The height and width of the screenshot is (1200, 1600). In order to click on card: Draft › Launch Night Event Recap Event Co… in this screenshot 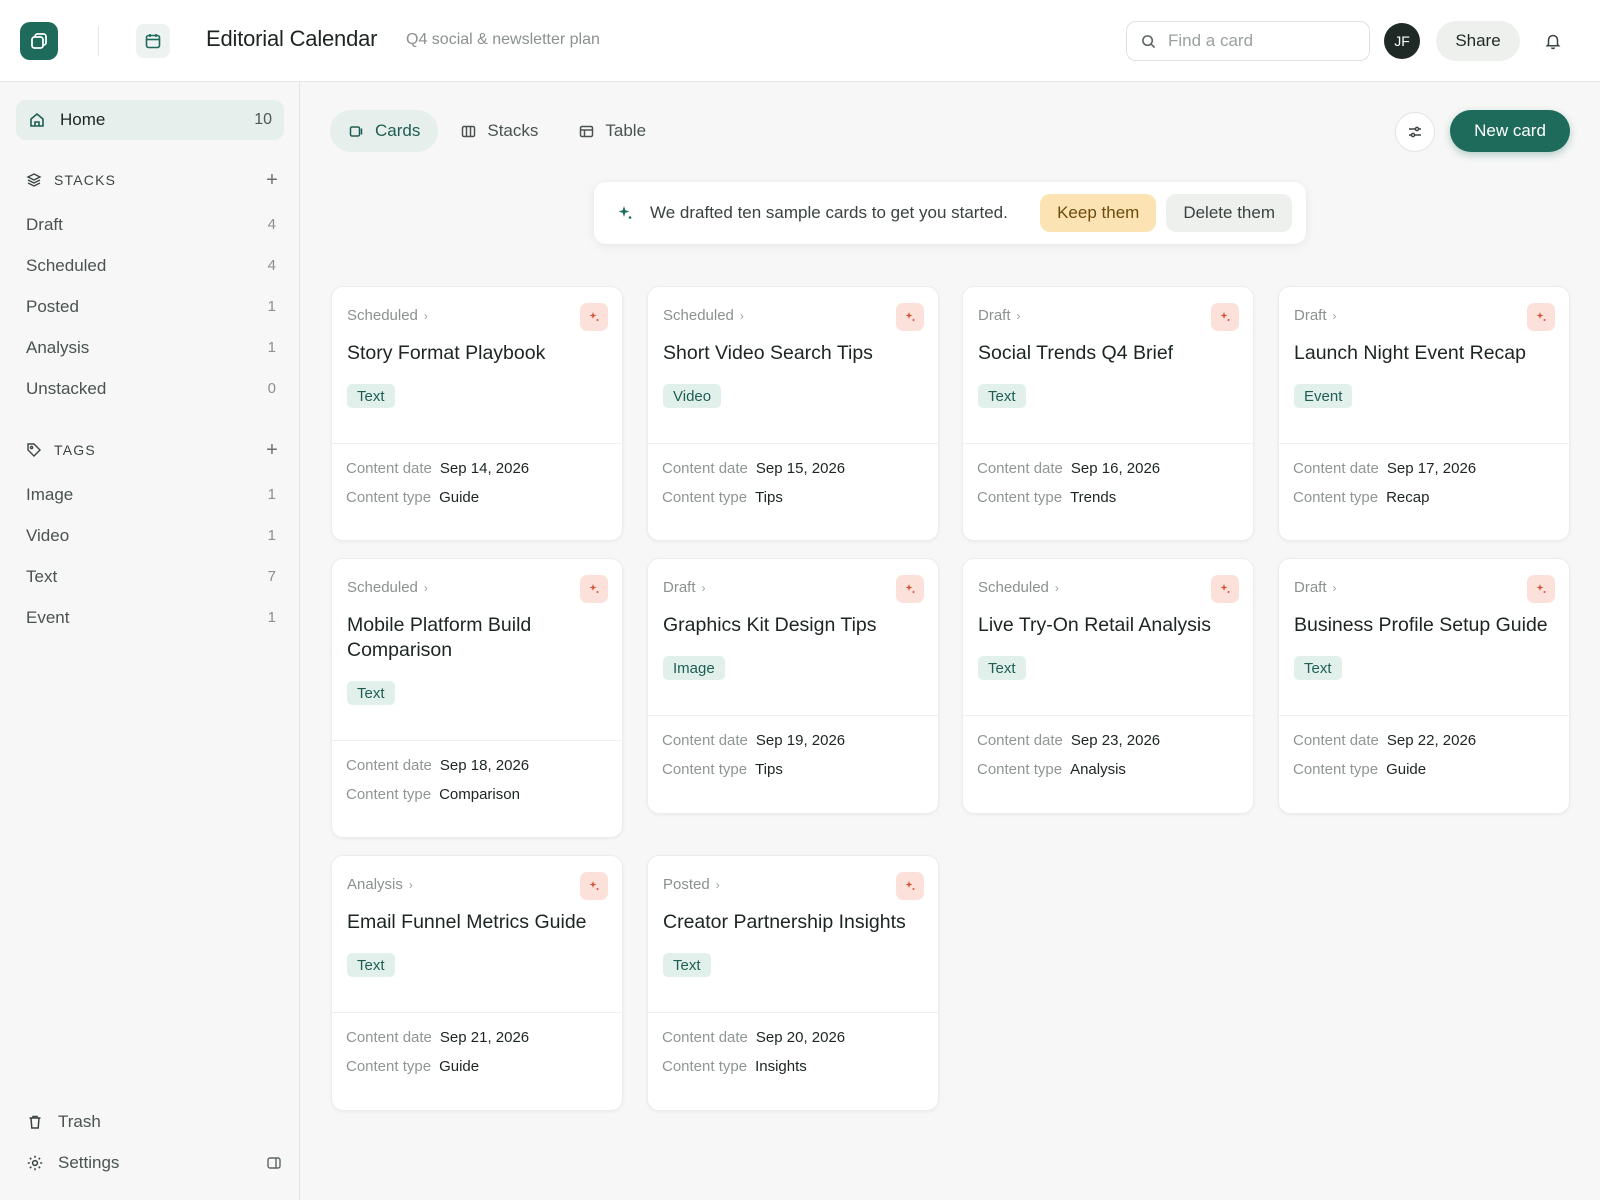, I will do `click(1424, 413)`.